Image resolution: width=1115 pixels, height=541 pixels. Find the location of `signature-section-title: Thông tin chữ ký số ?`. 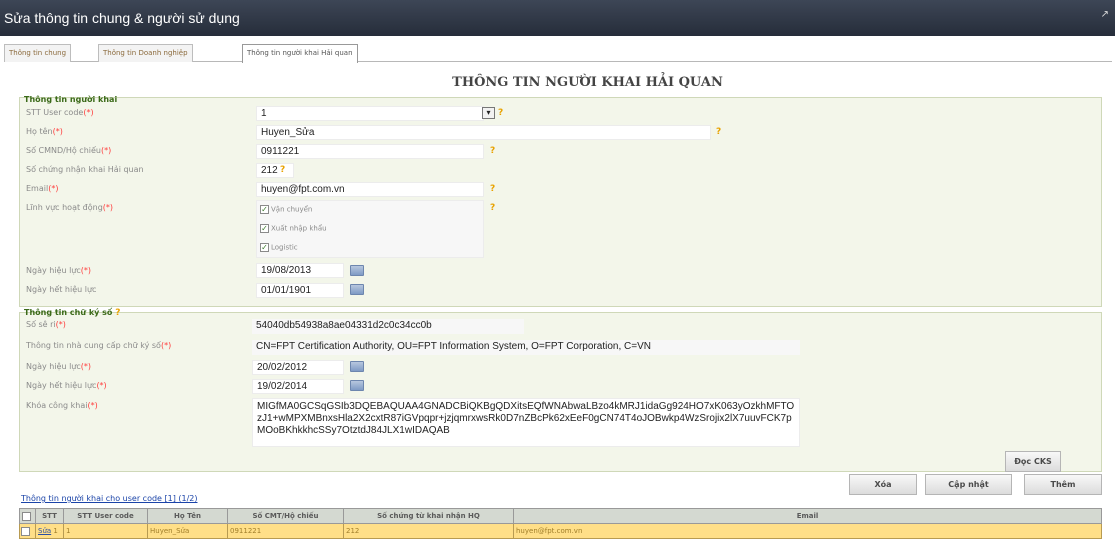

signature-section-title: Thông tin chữ ký số ? is located at coordinates (72, 313).